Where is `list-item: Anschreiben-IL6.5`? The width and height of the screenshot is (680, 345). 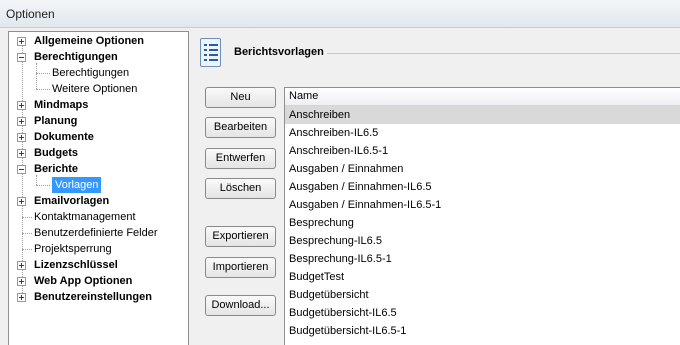
list-item: Anschreiben-IL6.5 is located at coordinates (482, 133).